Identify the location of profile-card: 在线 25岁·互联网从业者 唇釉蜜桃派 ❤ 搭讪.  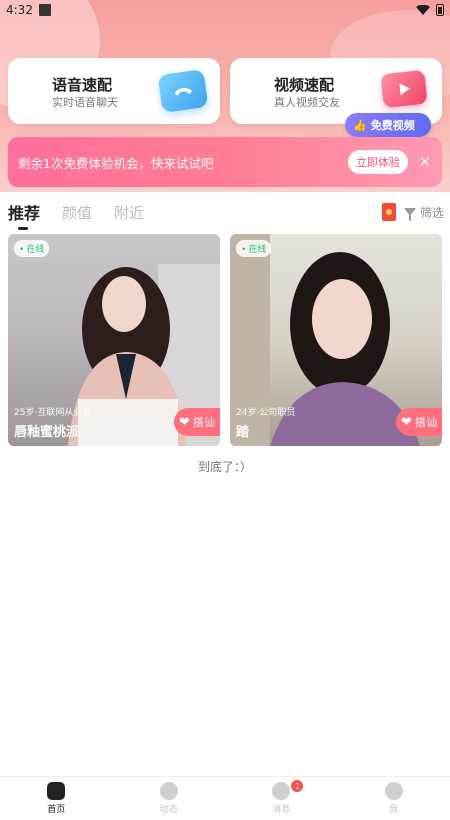
(114, 340).